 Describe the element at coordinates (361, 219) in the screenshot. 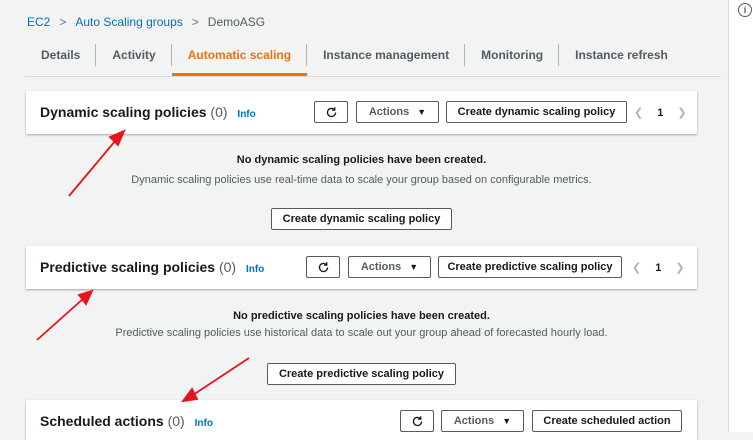

I see `create-dynamic-policy-button: Create dynamic scaling policy` at that location.